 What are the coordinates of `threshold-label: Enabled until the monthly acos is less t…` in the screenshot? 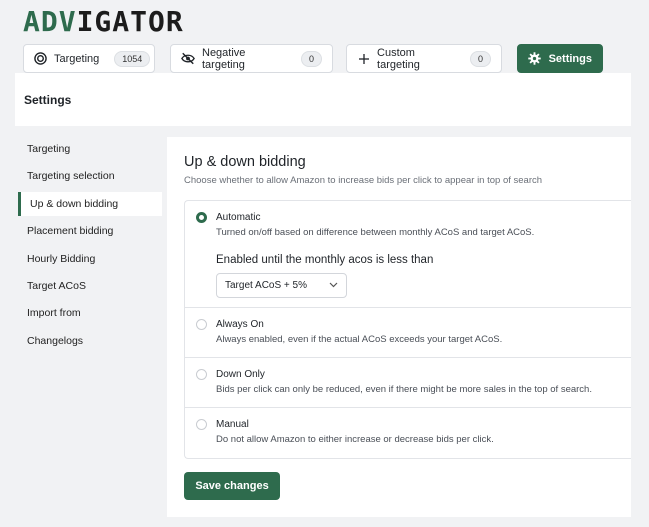 It's located at (325, 260).